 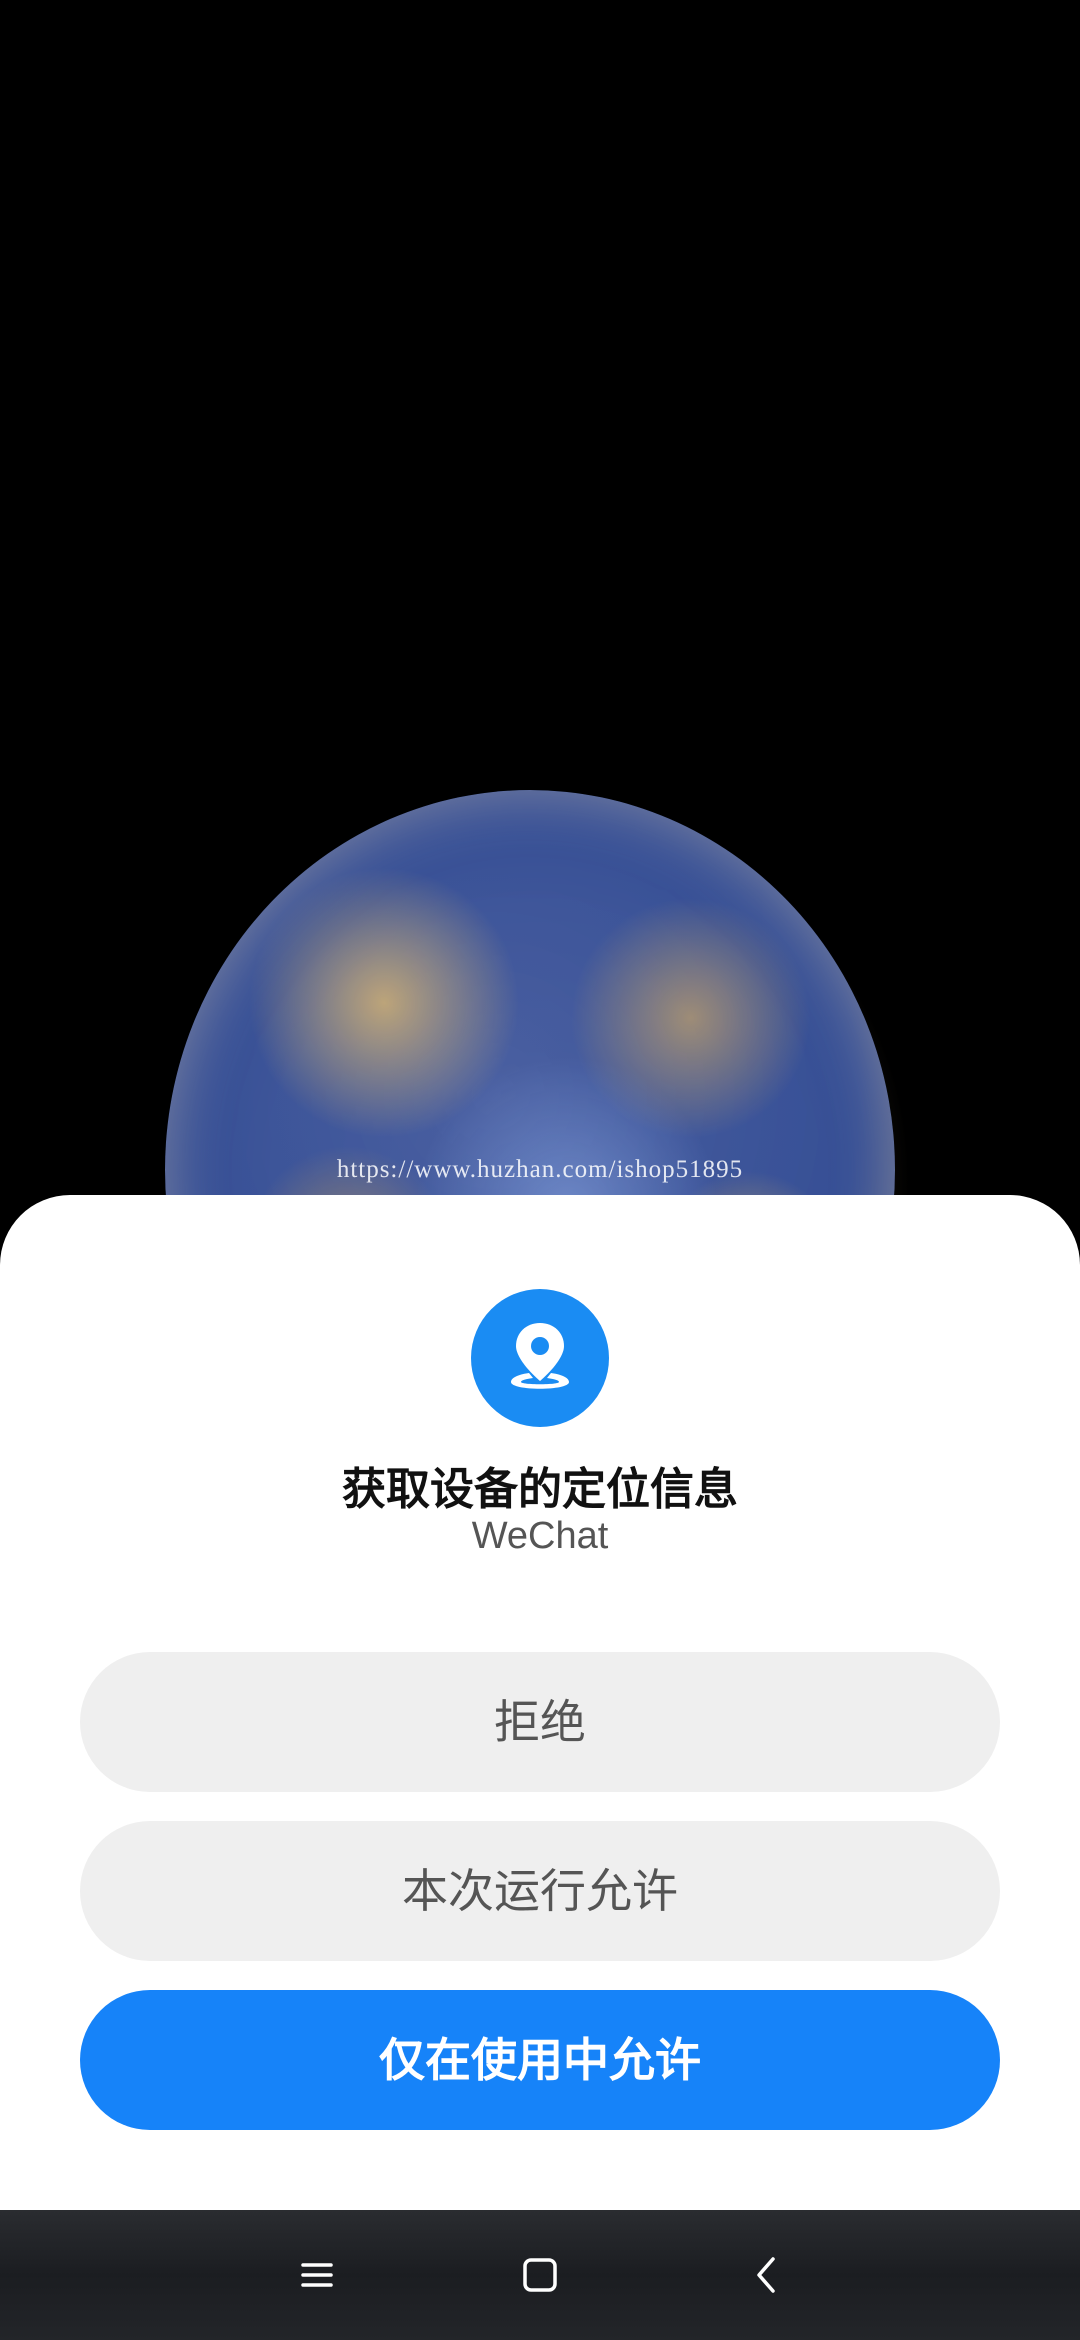 I want to click on allow-while-using-button: 仅在使用中允许, so click(x=540, y=2060).